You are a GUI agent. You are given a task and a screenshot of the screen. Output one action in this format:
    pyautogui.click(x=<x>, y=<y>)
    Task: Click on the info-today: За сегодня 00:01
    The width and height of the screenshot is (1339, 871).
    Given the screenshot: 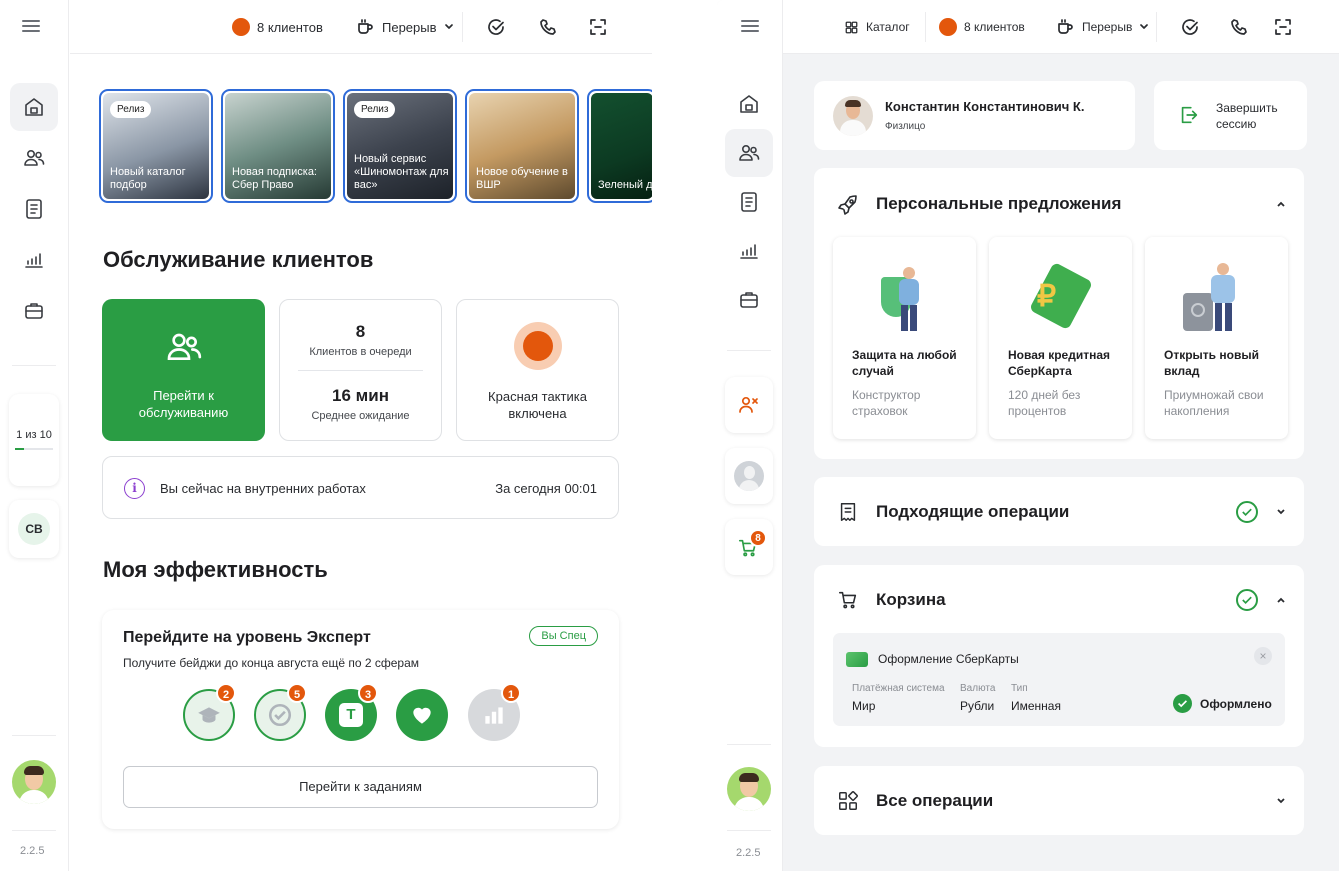 What is the action you would take?
    pyautogui.click(x=546, y=488)
    